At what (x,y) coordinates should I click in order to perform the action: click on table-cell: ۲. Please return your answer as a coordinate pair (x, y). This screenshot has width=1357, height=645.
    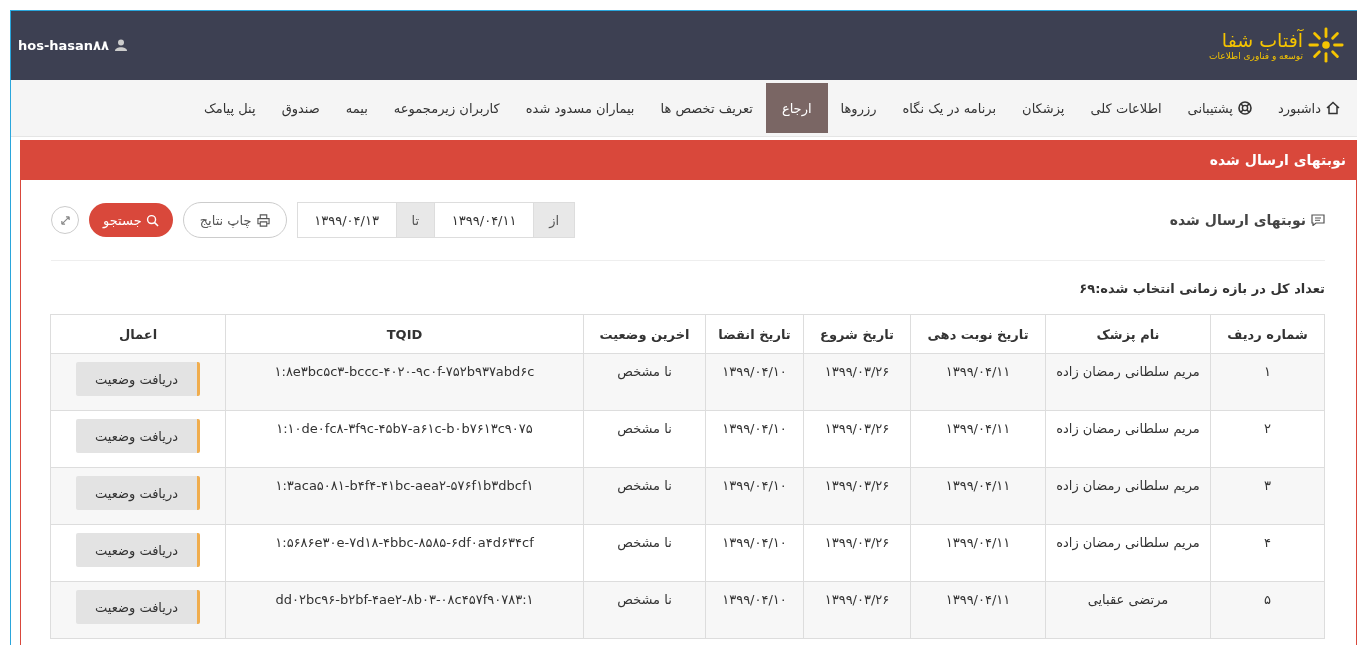
    Looking at the image, I should click on (1267, 439).